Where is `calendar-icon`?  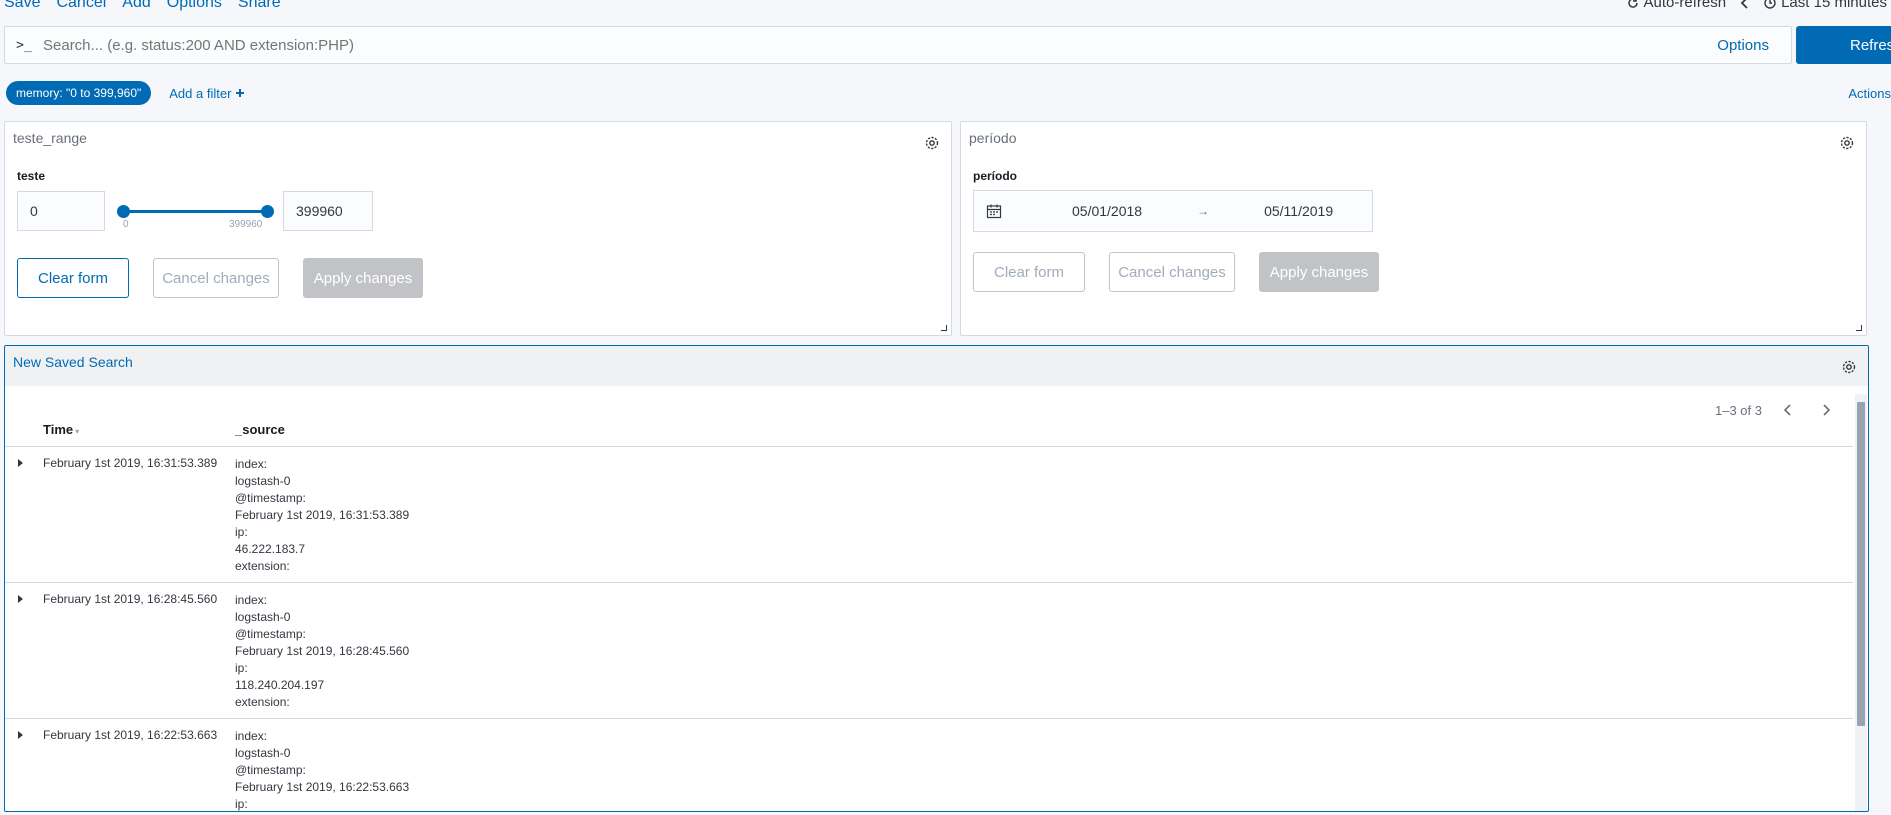
calendar-icon is located at coordinates (994, 211).